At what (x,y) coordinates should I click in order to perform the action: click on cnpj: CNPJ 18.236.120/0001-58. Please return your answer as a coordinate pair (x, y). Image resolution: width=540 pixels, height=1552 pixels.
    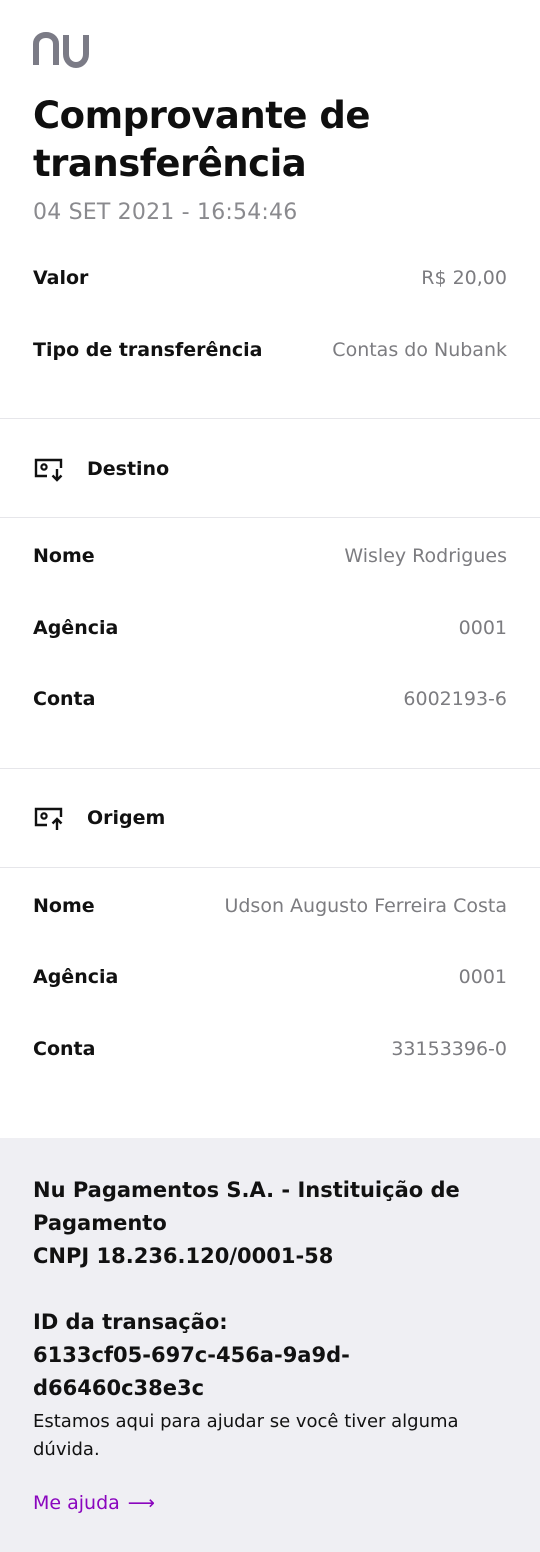
    Looking at the image, I should click on (183, 1256).